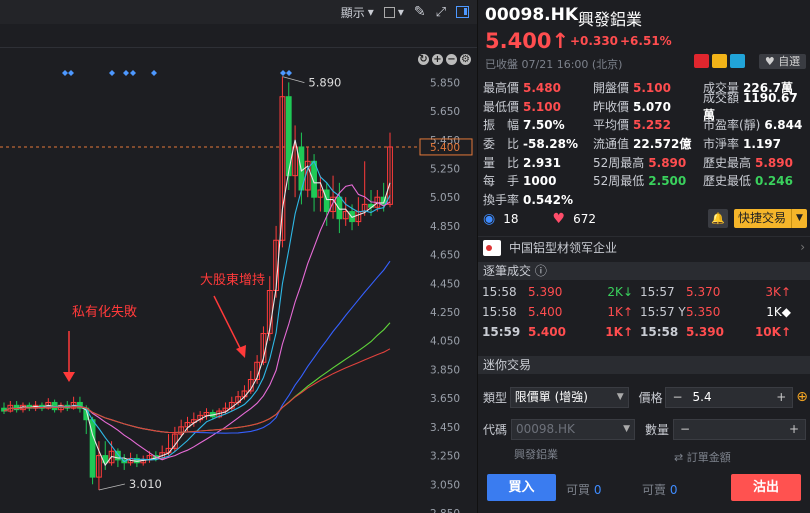 The height and width of the screenshot is (513, 810). Describe the element at coordinates (645, 429) in the screenshot. I see `order-row-2: 代碼 00098.HK ▼ 數量 − +` at that location.